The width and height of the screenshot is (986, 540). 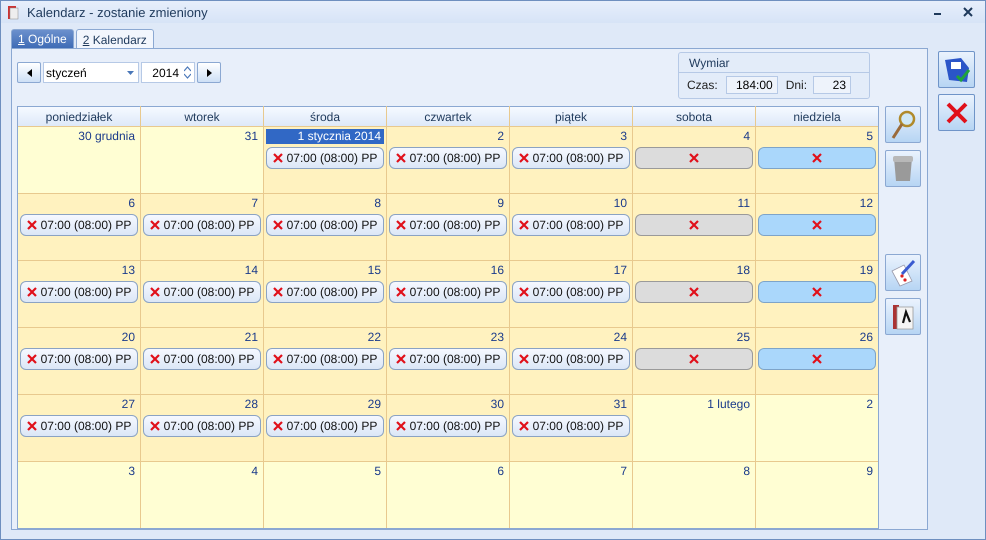 What do you see at coordinates (903, 316) in the screenshot?
I see `calendar-button` at bounding box center [903, 316].